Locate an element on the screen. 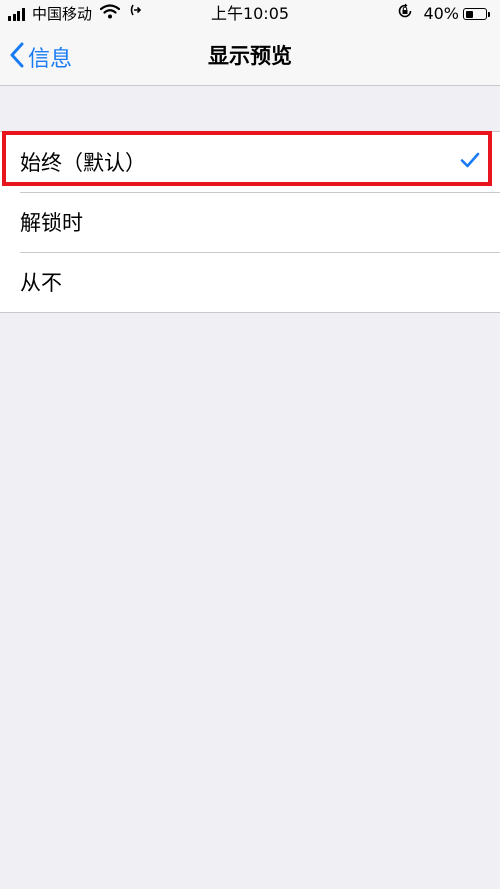 Image resolution: width=500 pixels, height=889 pixels. option-when-unlocked: 解锁时 is located at coordinates (250, 222).